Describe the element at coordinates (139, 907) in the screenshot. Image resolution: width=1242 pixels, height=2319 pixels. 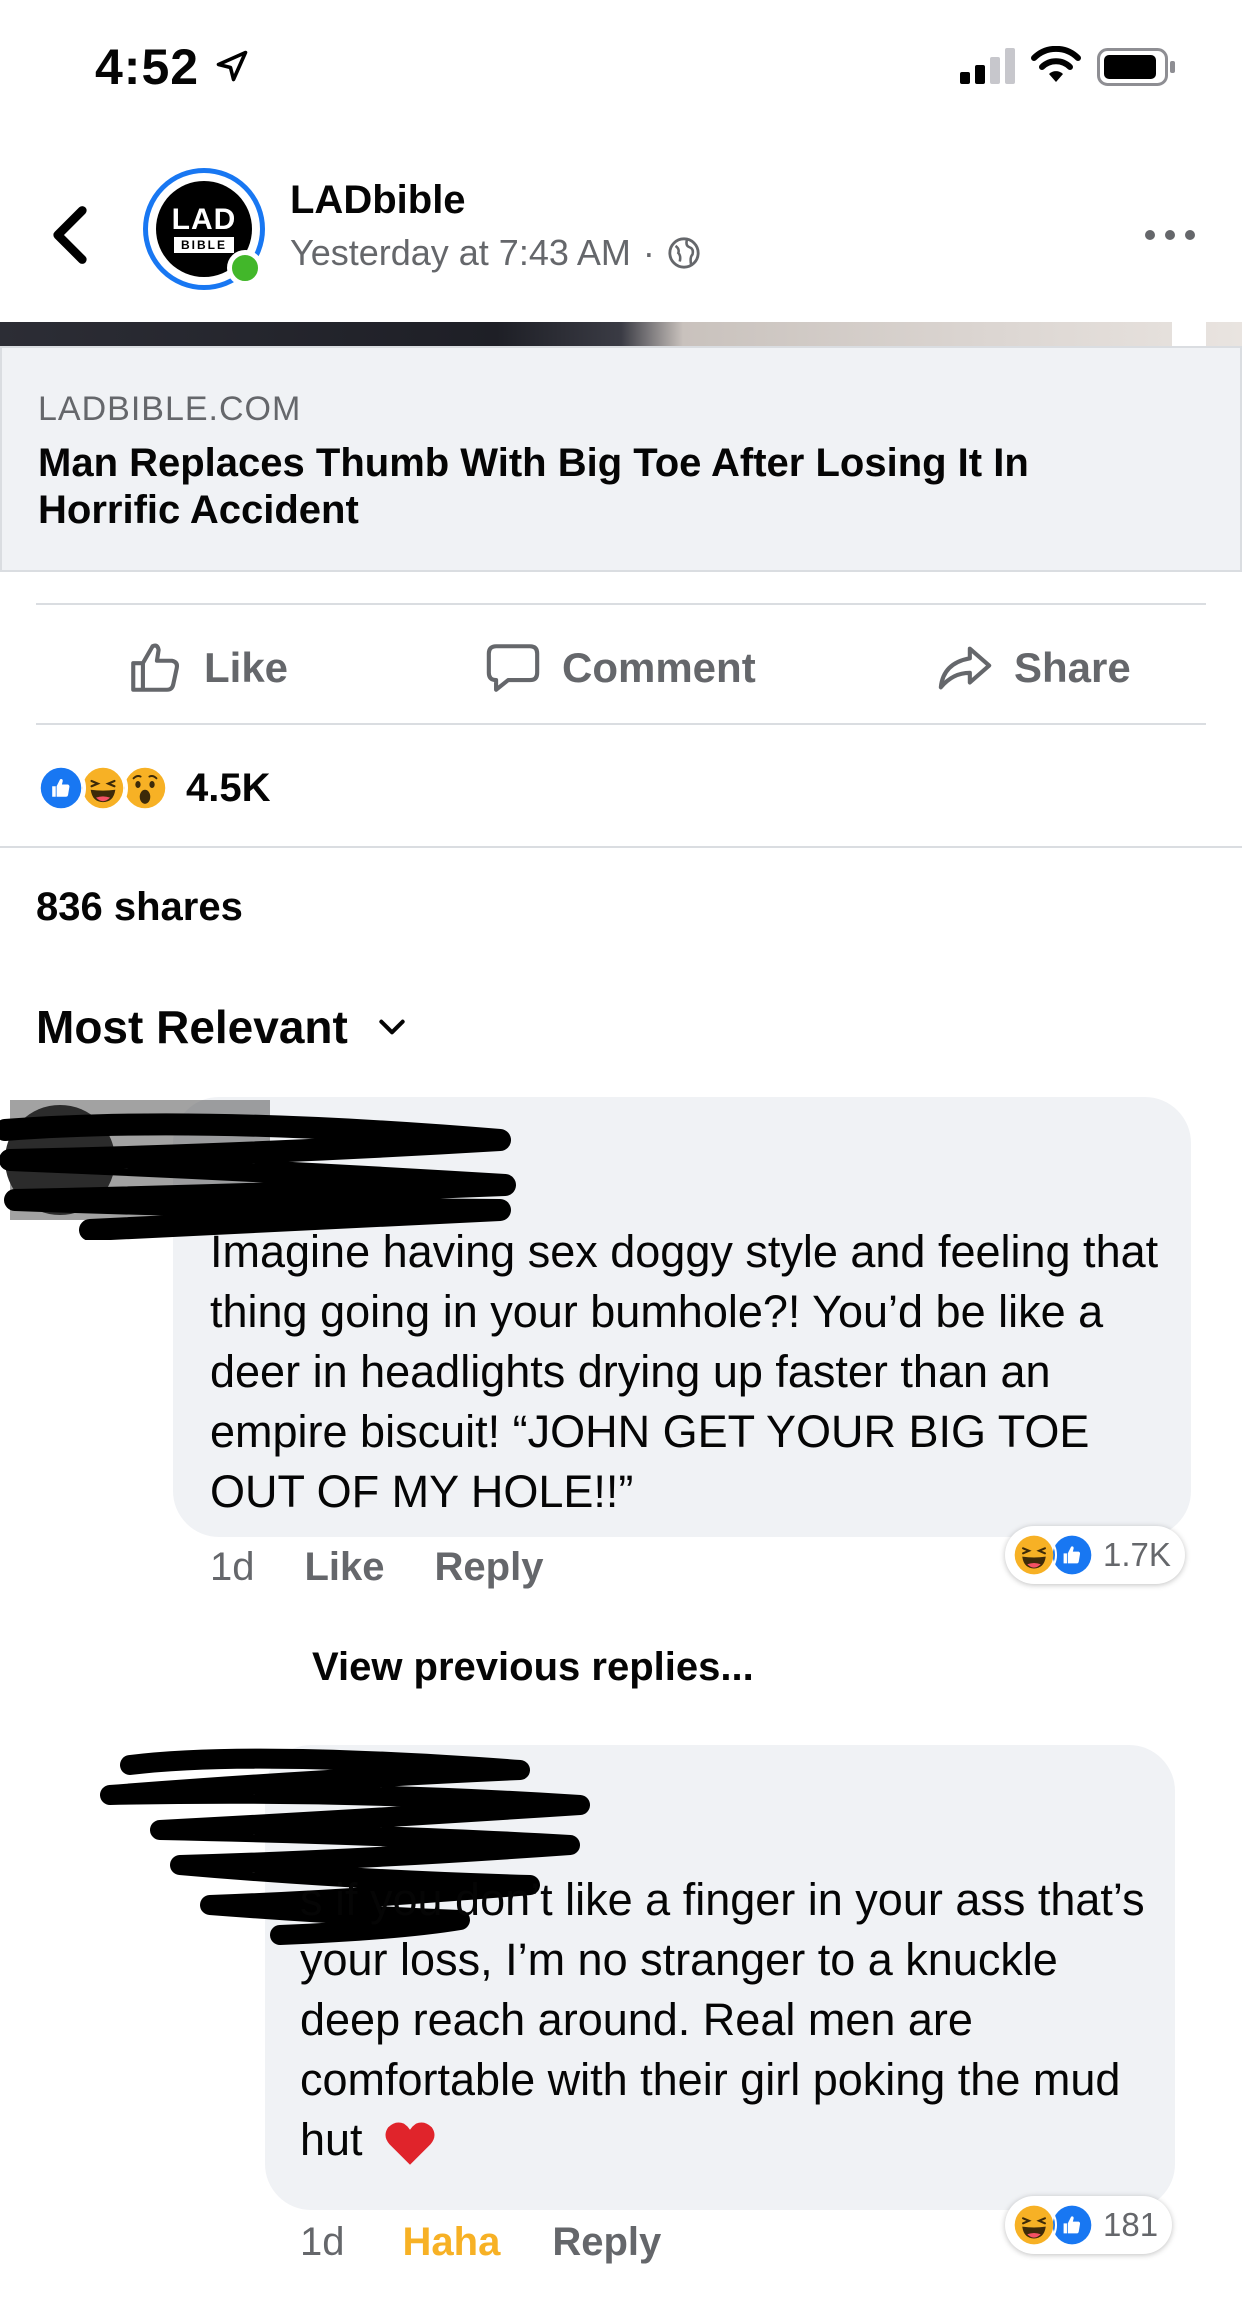
I see `shares-count: 836 shares` at that location.